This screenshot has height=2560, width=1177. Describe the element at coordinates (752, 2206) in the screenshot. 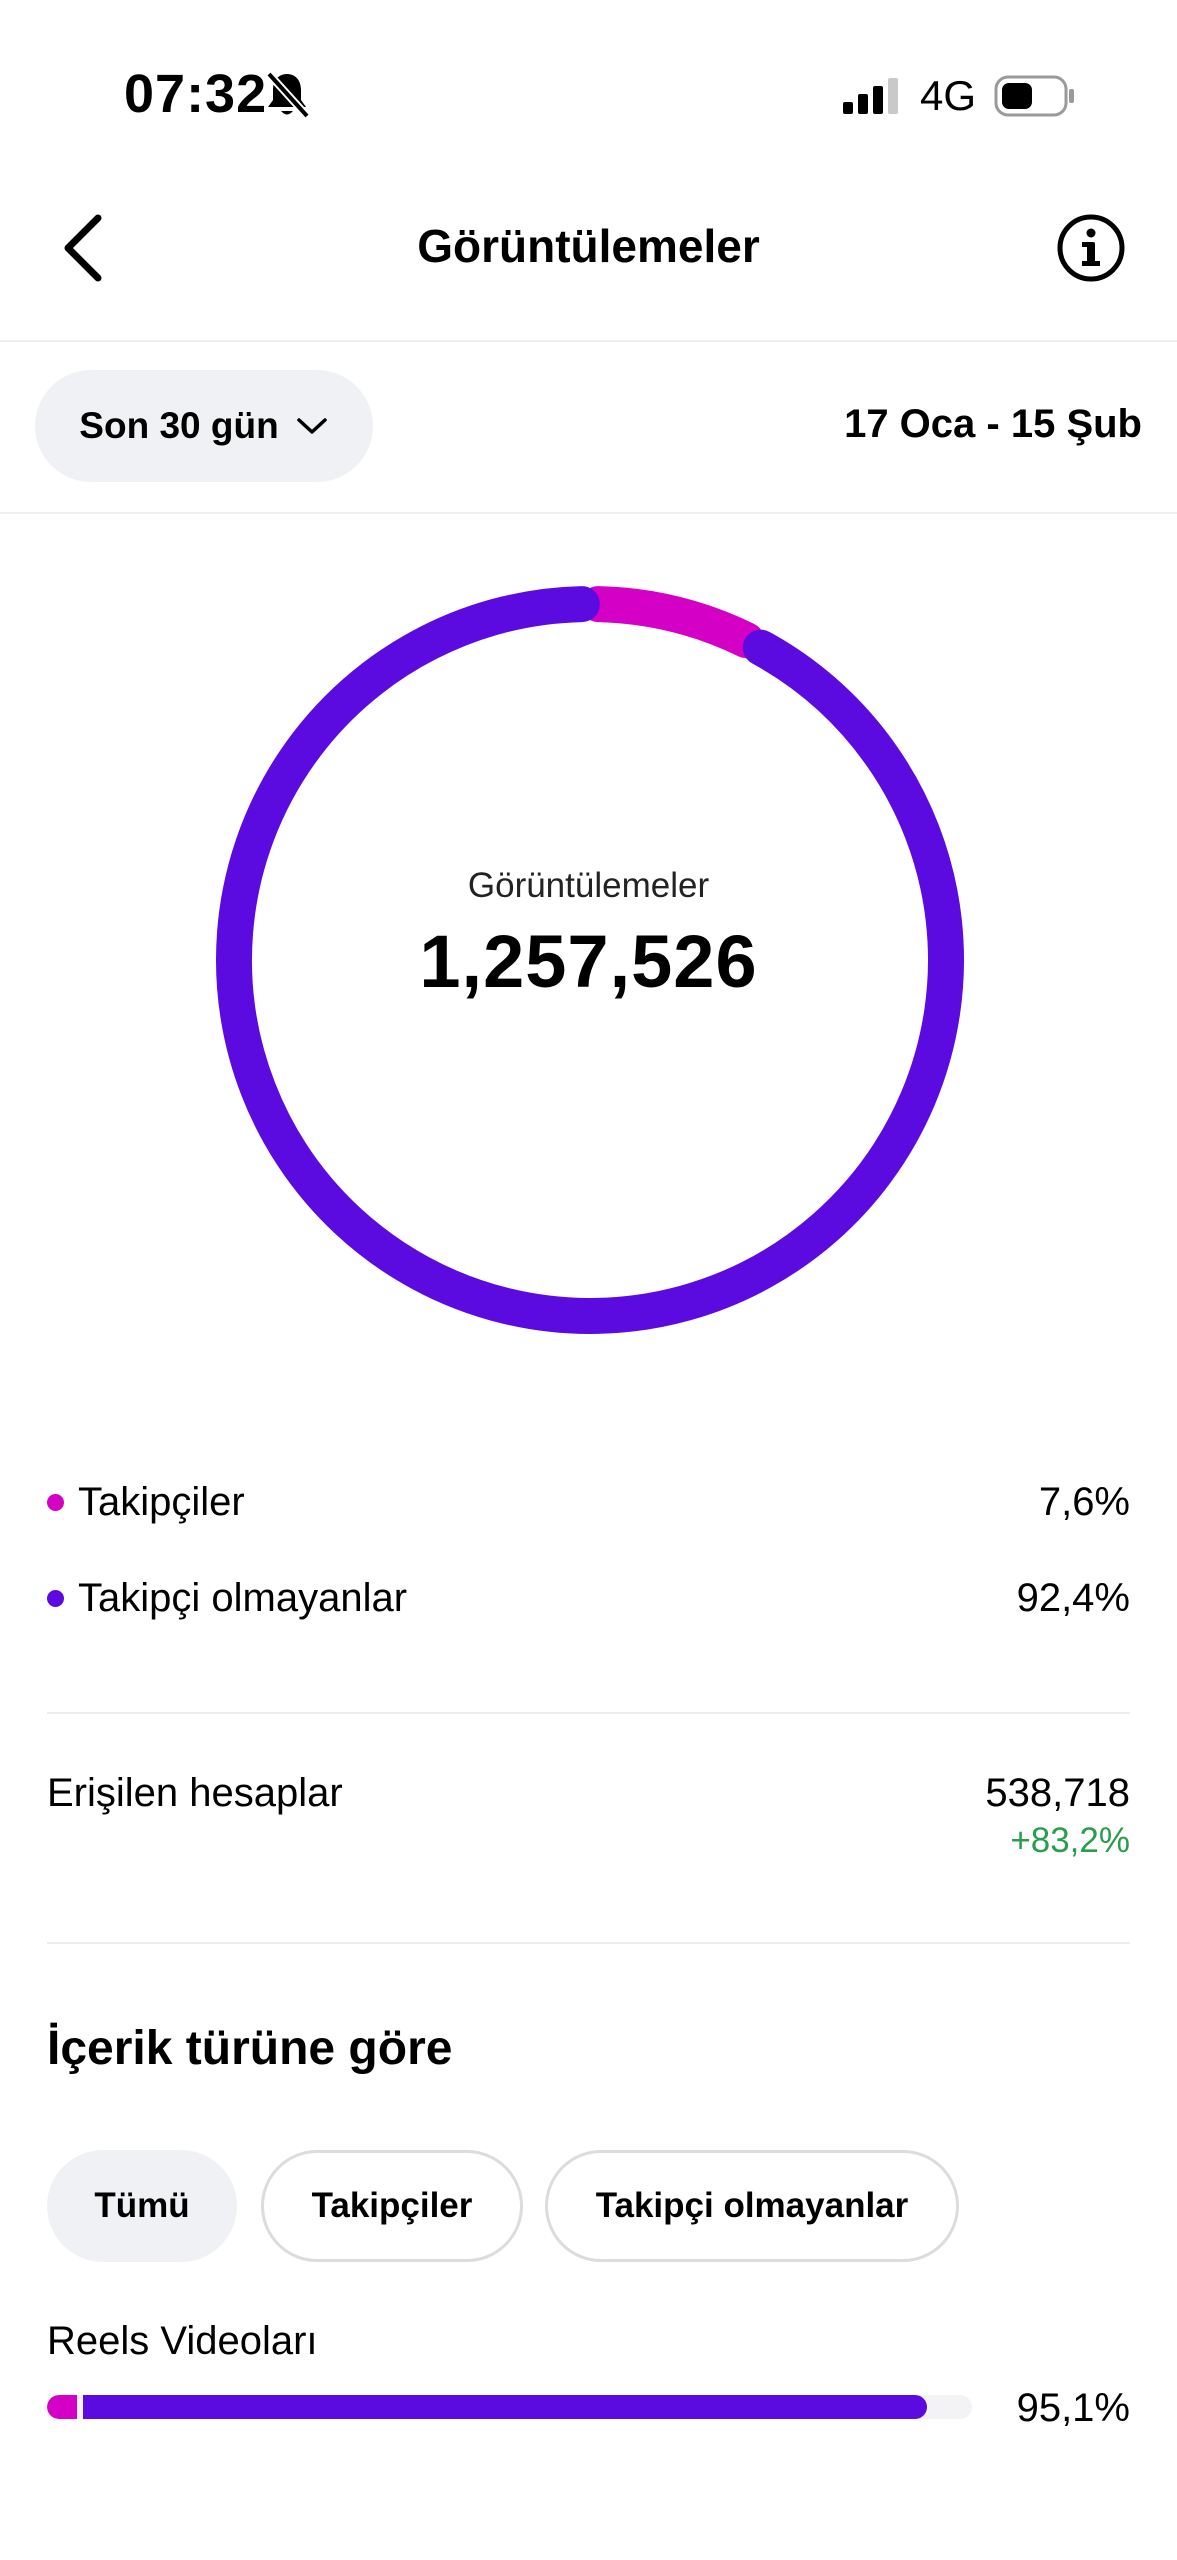

I see `tab-non-followers: Takipçi olmayanlar` at that location.